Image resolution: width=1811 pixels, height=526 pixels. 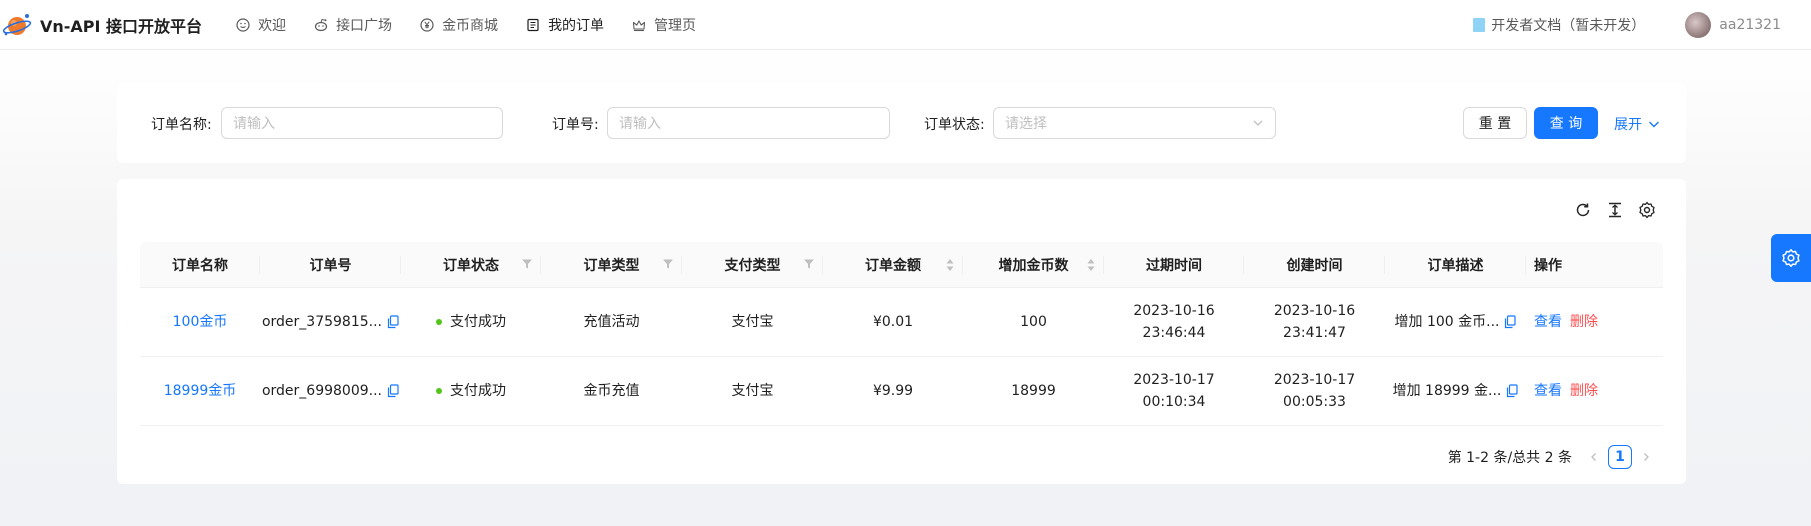 What do you see at coordinates (1698, 25) in the screenshot?
I see `avatar` at bounding box center [1698, 25].